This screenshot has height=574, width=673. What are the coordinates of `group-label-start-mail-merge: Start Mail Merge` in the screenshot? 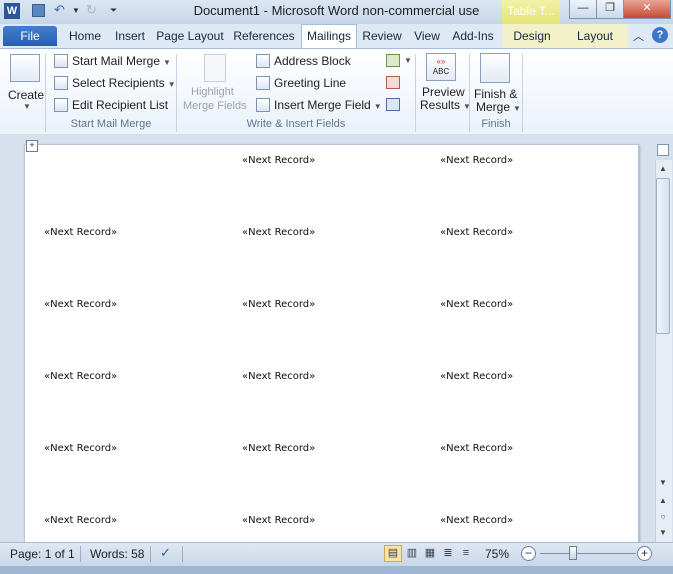 It's located at (111, 124).